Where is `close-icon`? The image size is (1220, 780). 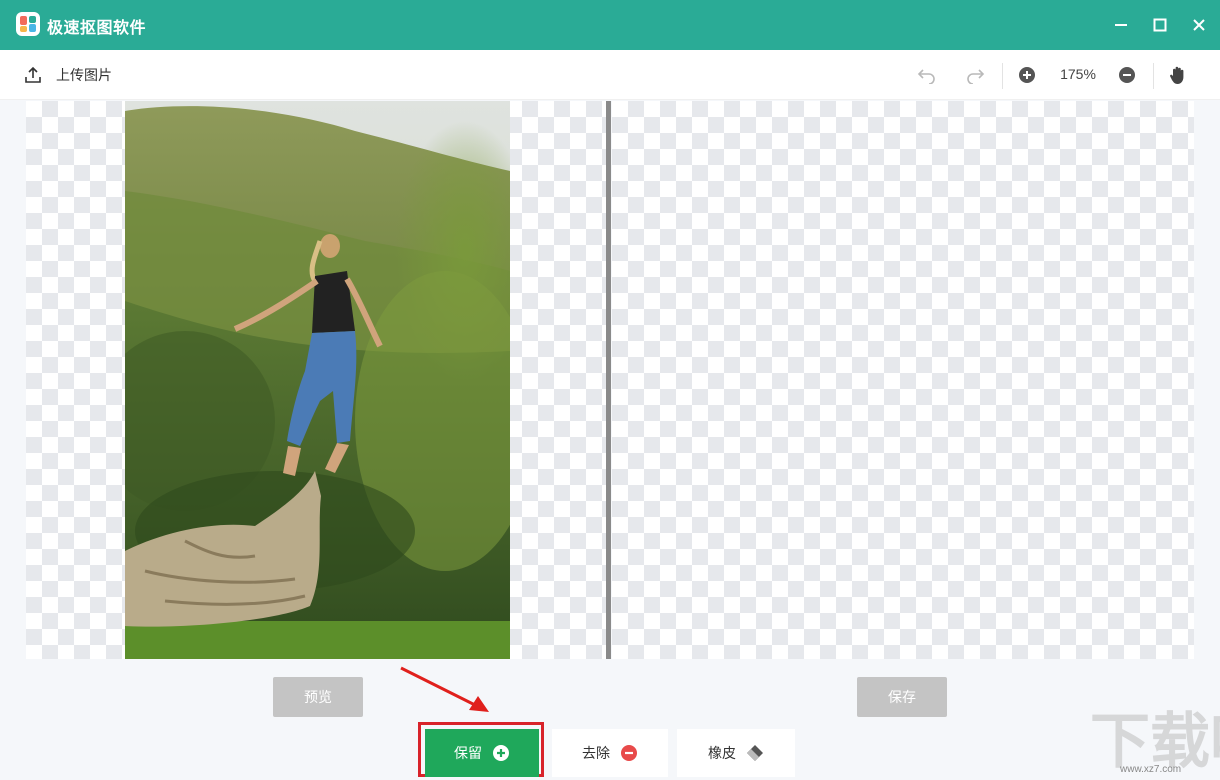 close-icon is located at coordinates (1199, 25).